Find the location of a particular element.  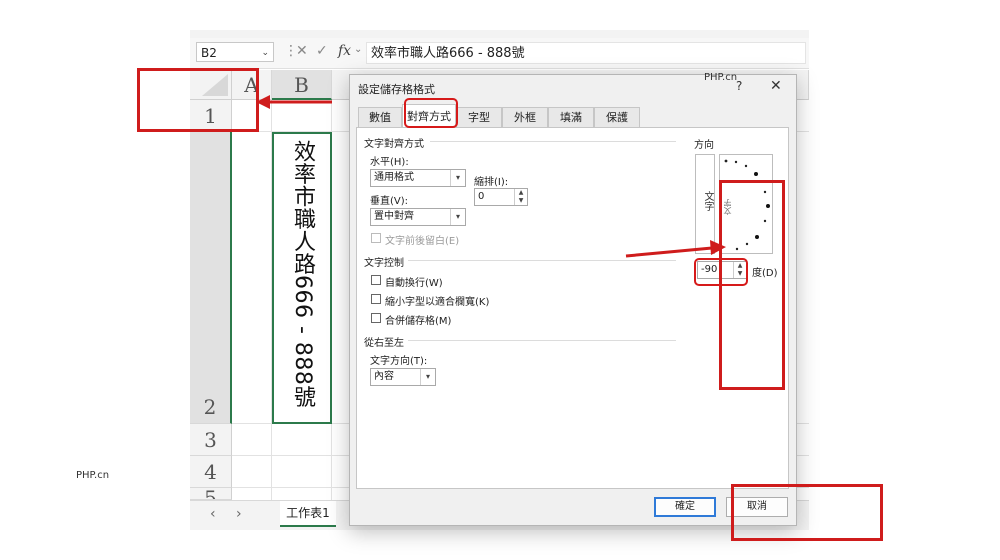

row-header-2: 2 is located at coordinates (211, 278).